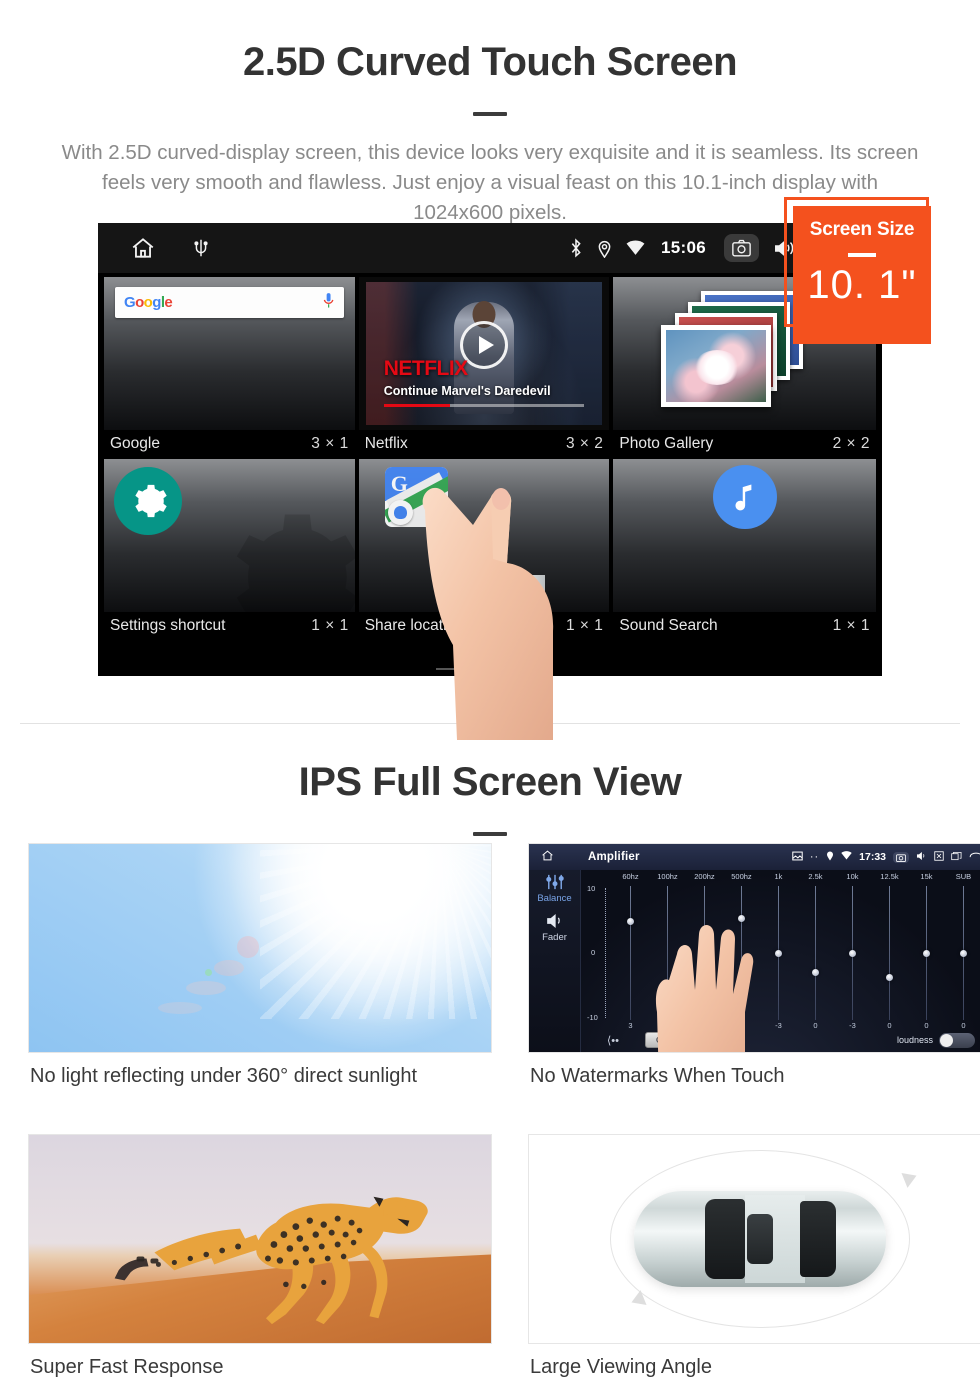 The height and width of the screenshot is (1394, 980). What do you see at coordinates (910, 1178) in the screenshot?
I see `rotation-arrow-top` at bounding box center [910, 1178].